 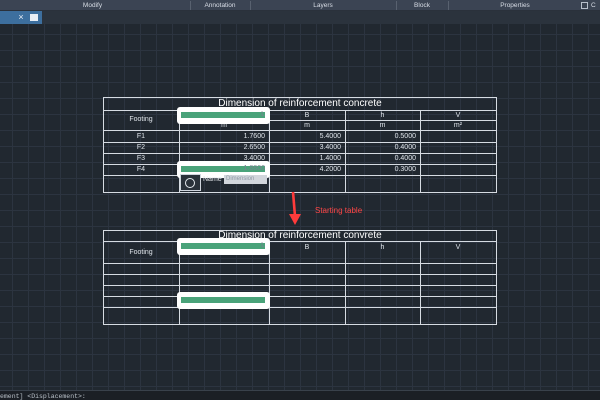 What do you see at coordinates (34, 17) in the screenshot?
I see `new-tab-icon` at bounding box center [34, 17].